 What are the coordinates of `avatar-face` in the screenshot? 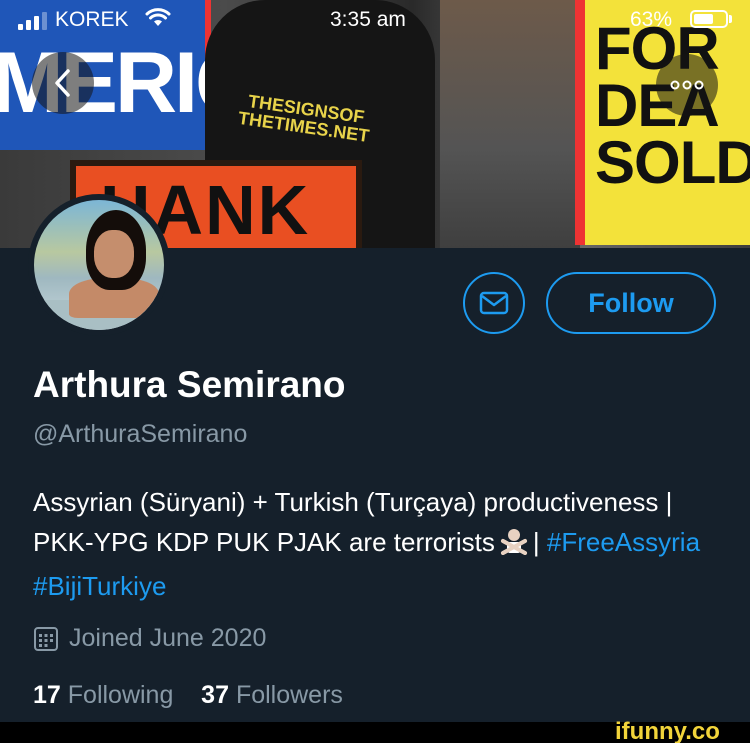 It's located at (114, 254).